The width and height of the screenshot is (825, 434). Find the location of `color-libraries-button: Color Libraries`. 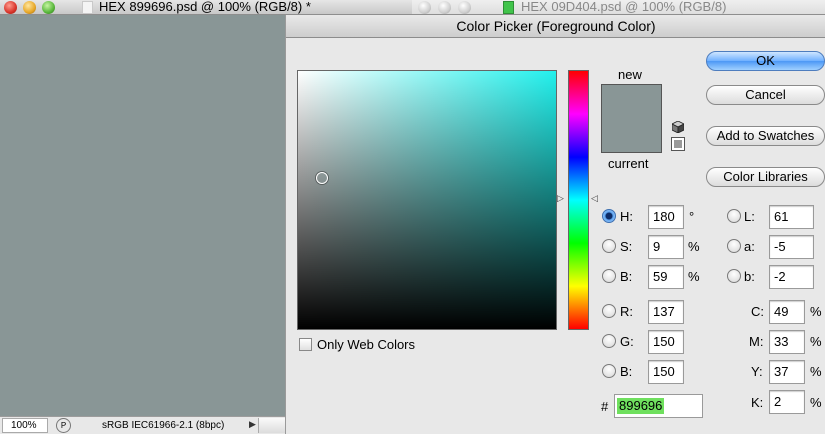

color-libraries-button: Color Libraries is located at coordinates (765, 177).